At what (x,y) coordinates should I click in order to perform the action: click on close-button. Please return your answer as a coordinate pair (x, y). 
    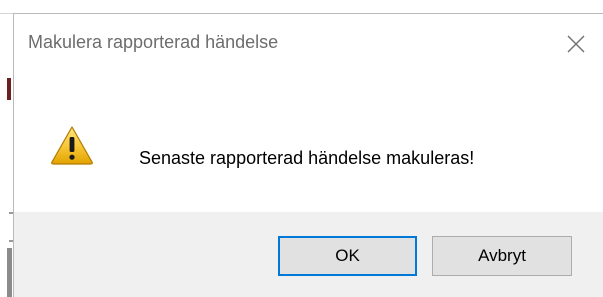
    Looking at the image, I should click on (576, 44).